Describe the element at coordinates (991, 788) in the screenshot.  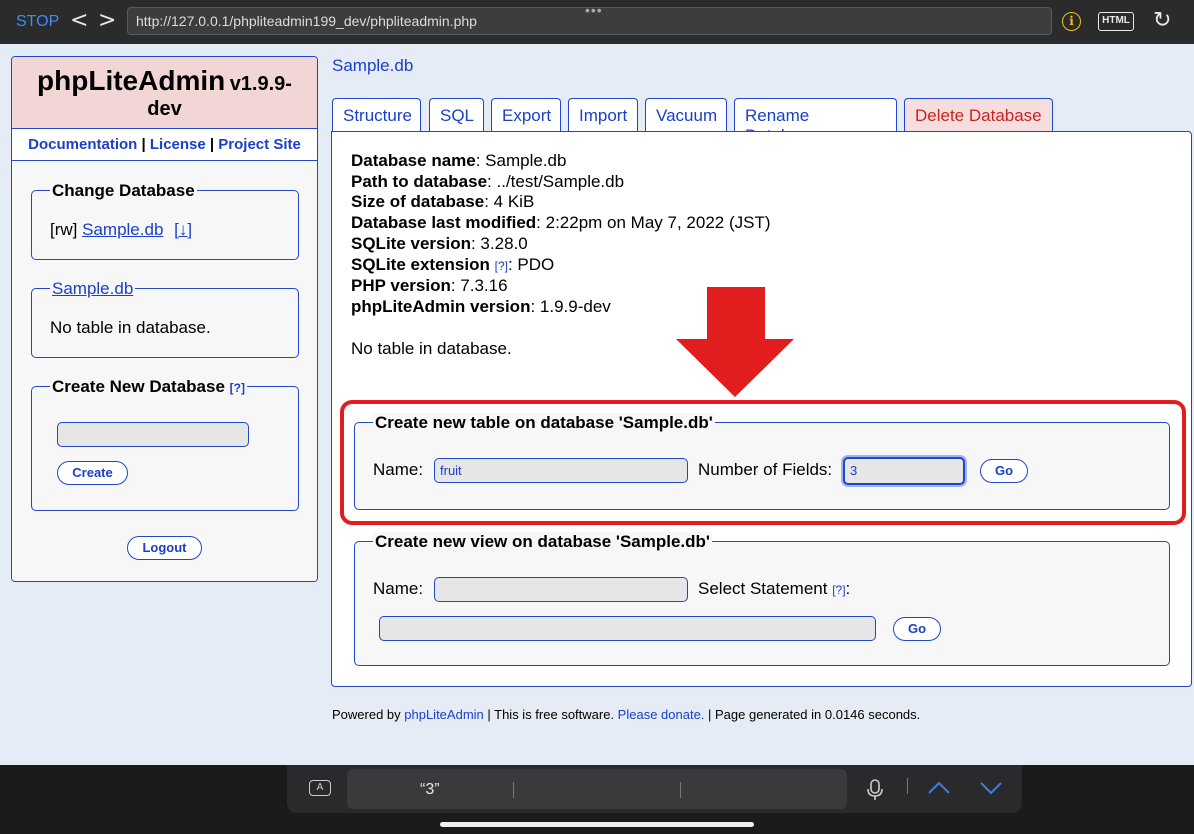
I see `chevron-down-icon` at that location.